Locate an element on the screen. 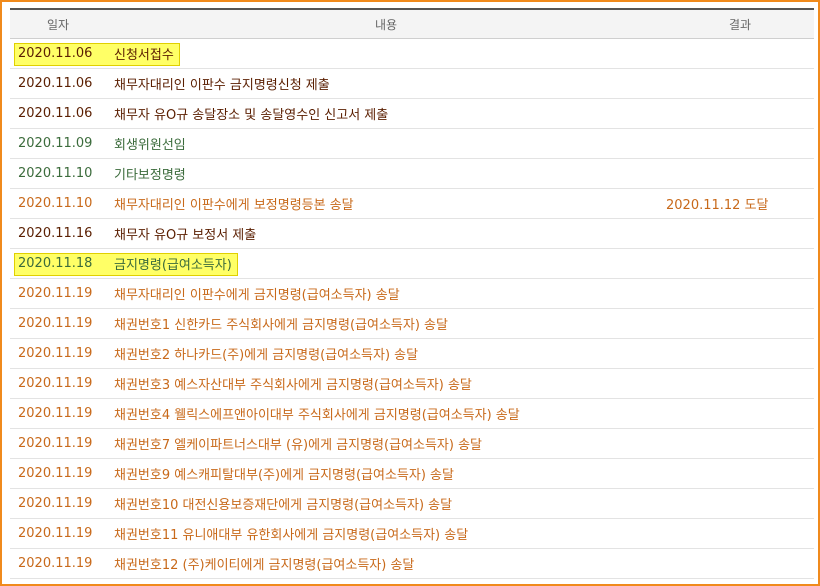  row-content-cell: 채권번호2 하나카드(주)에게 금지명령(급여소득자) 송달 is located at coordinates (386, 353).